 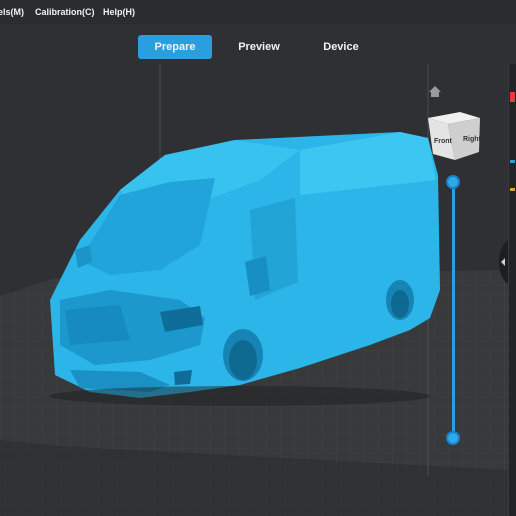 What do you see at coordinates (258, 12) in the screenshot?
I see `menu-bar: els(M) Calibration(C) Help(H)` at bounding box center [258, 12].